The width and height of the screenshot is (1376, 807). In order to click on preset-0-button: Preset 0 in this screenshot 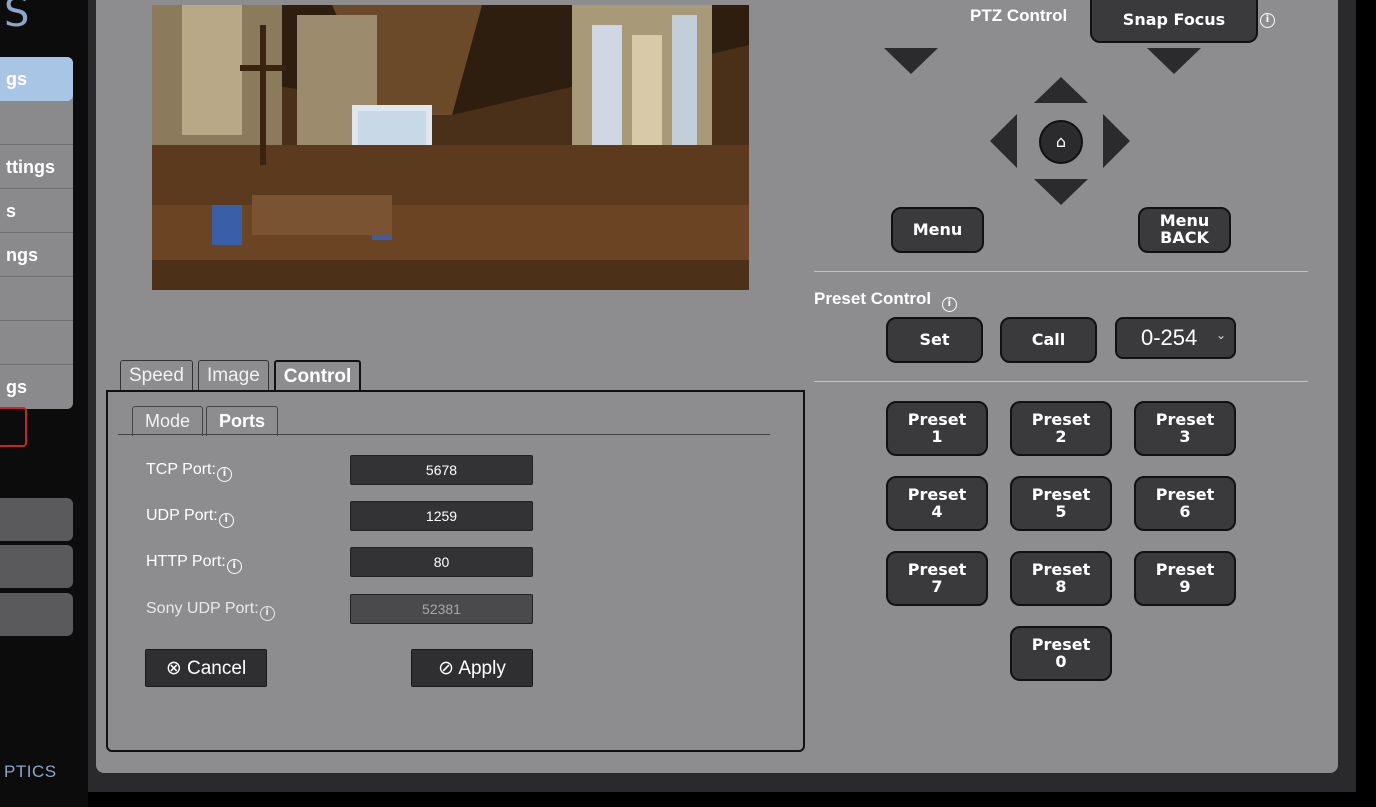, I will do `click(1061, 653)`.